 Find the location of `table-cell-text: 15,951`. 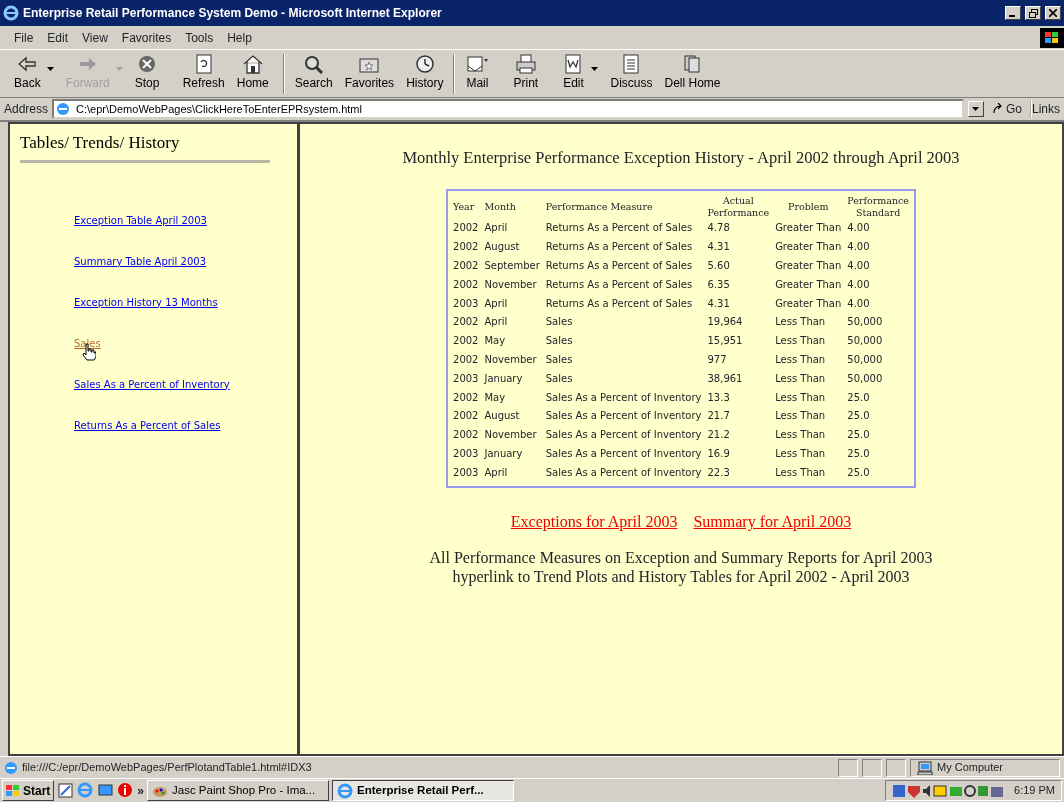

table-cell-text: 15,951 is located at coordinates (725, 341).